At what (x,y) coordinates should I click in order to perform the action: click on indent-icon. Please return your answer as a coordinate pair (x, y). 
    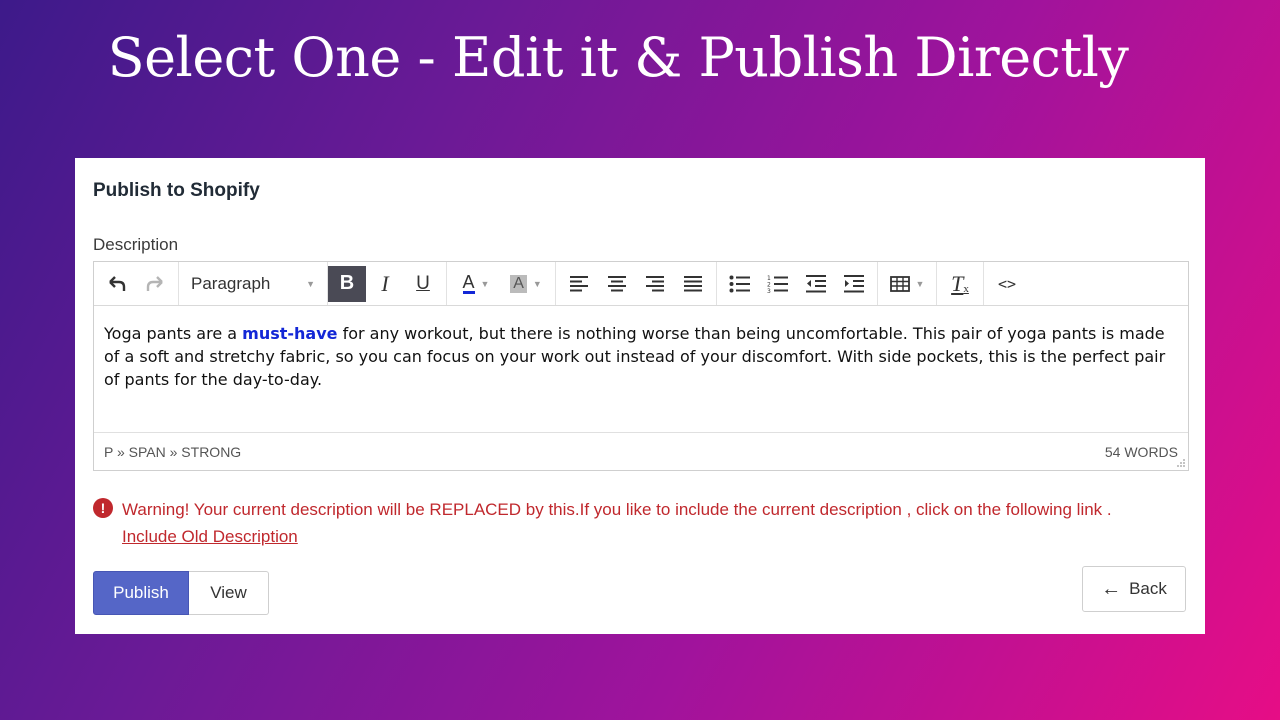
    Looking at the image, I should click on (854, 283).